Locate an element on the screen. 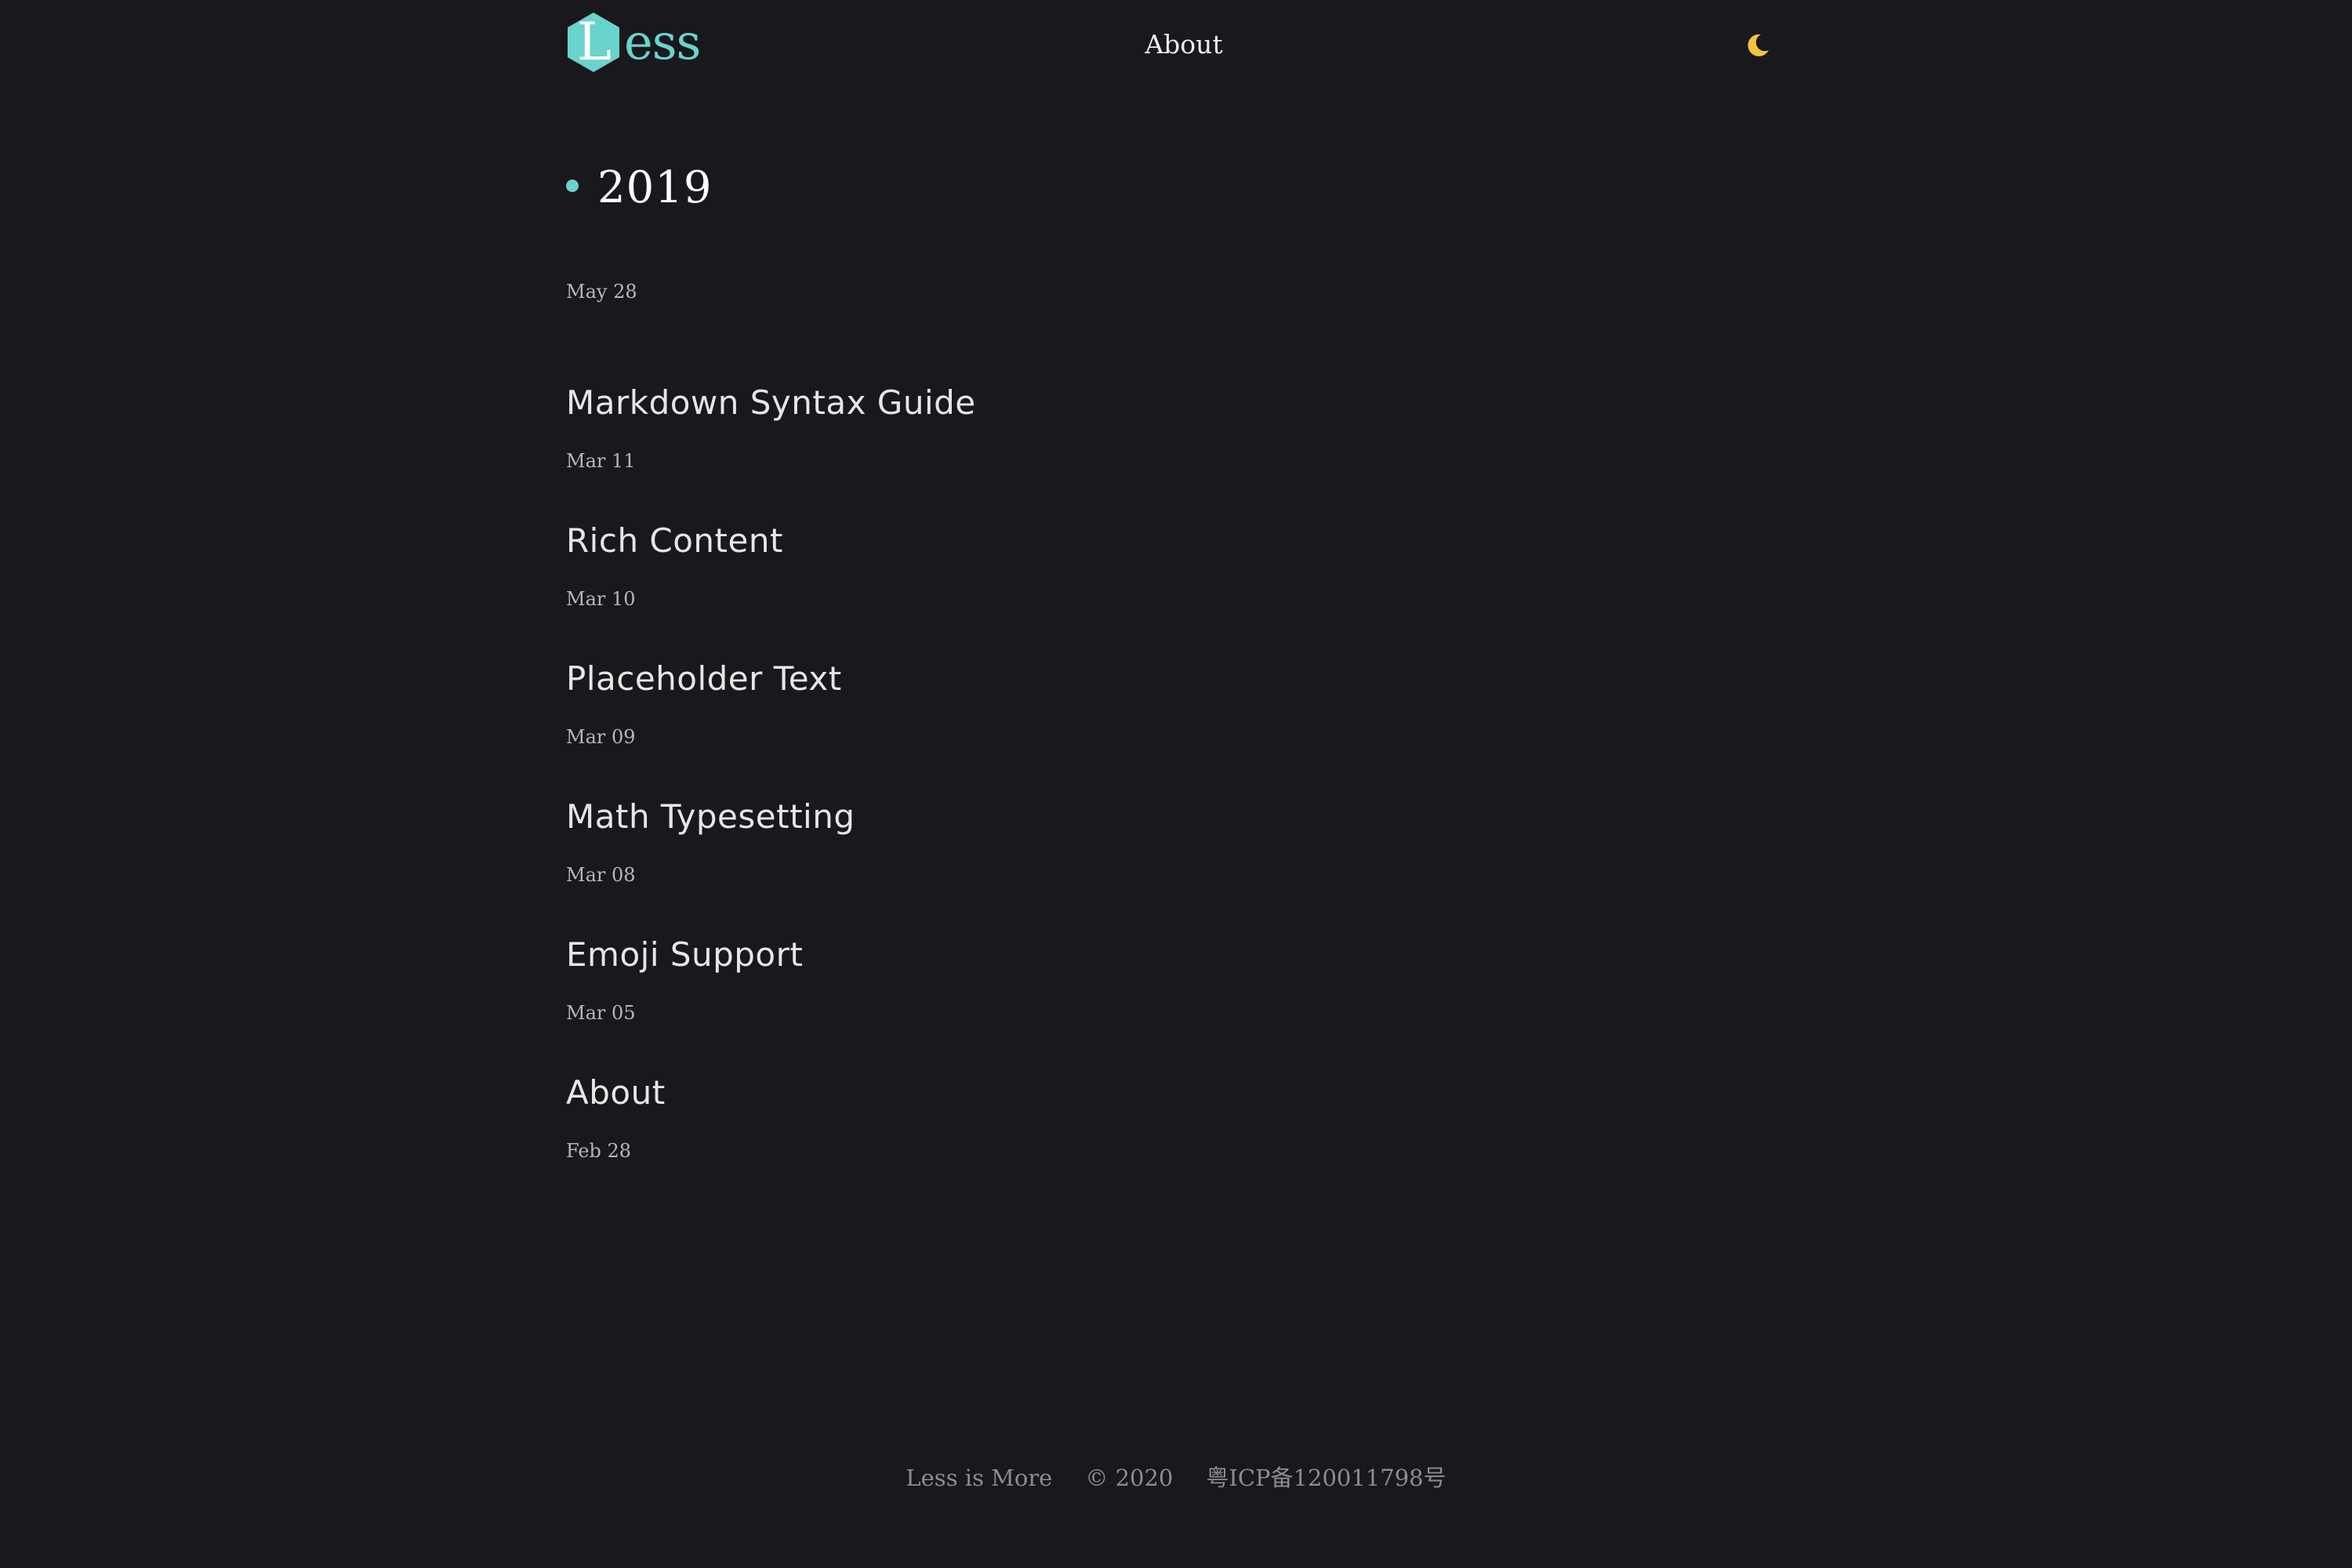 This screenshot has width=2352, height=1568. moon-icon is located at coordinates (1758, 45).